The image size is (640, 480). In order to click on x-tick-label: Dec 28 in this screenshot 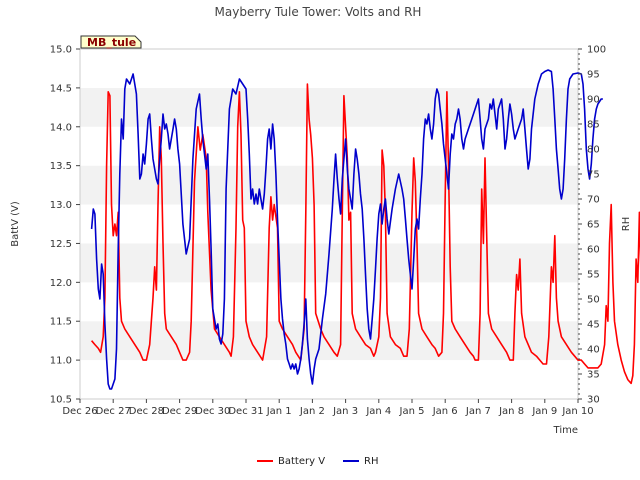, I will do `click(146, 411)`.